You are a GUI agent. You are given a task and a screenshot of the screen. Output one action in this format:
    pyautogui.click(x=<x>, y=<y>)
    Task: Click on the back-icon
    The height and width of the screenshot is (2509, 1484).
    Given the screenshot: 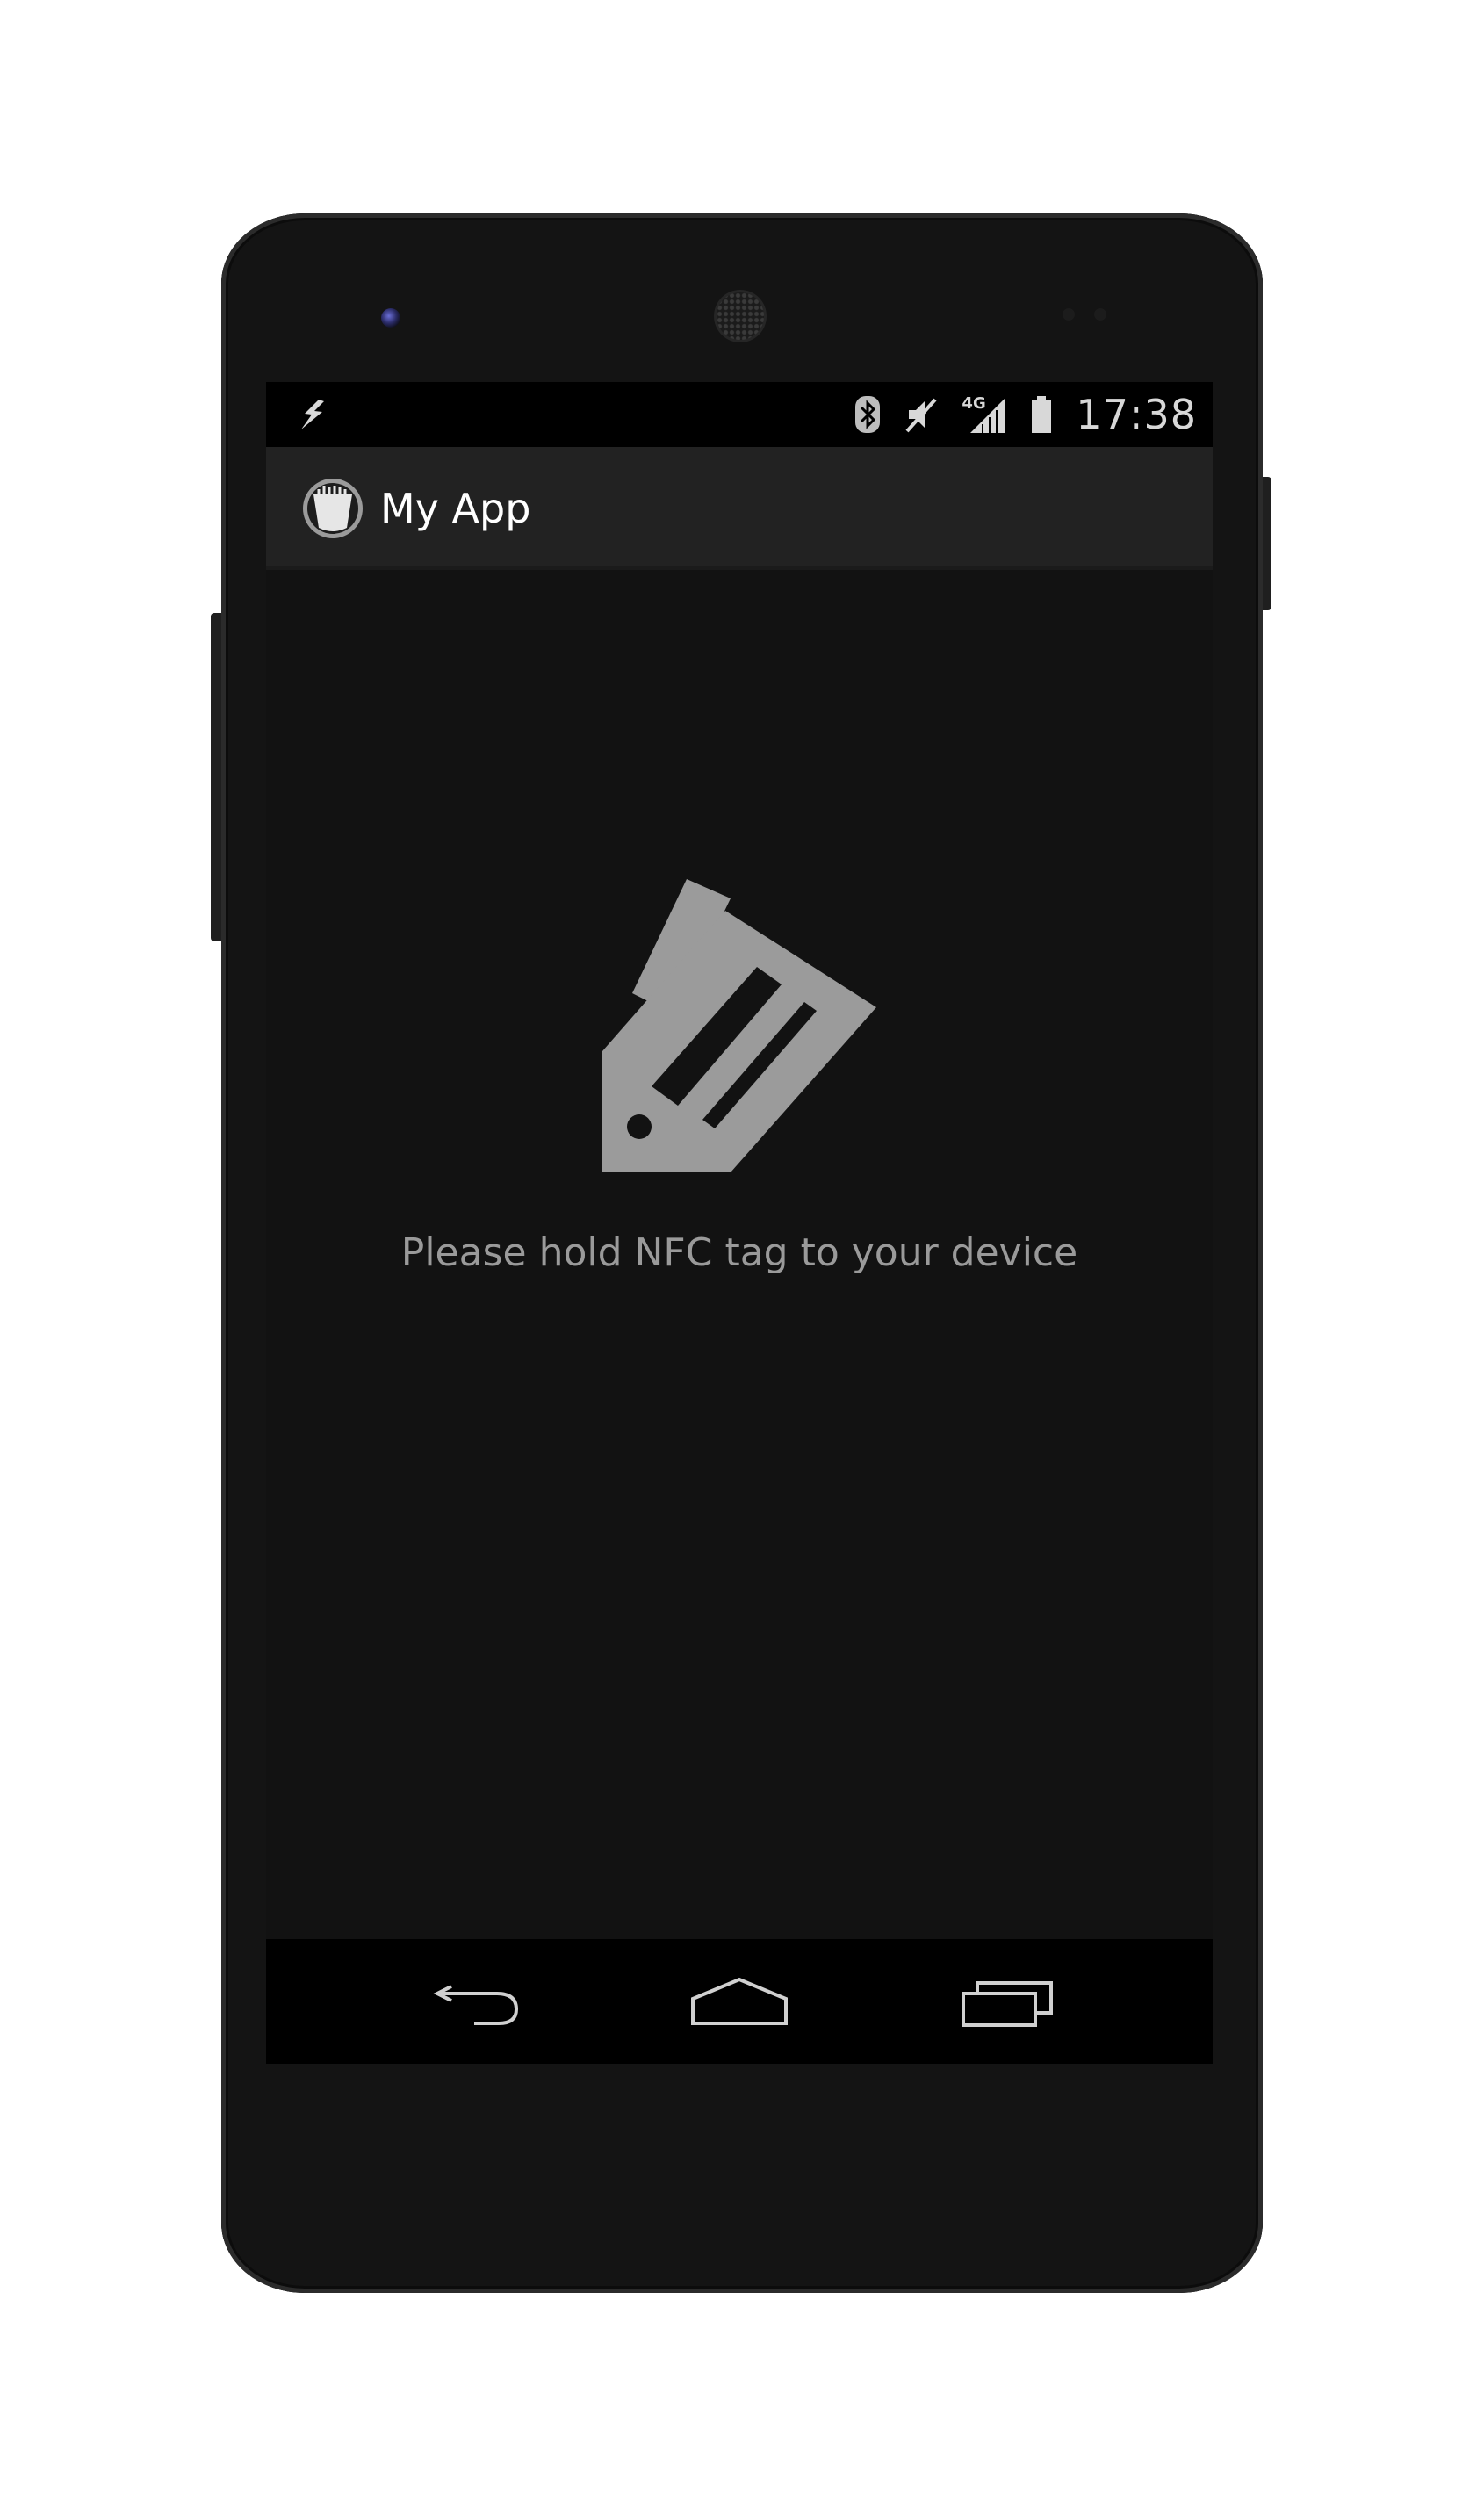 What is the action you would take?
    pyautogui.click(x=477, y=2001)
    